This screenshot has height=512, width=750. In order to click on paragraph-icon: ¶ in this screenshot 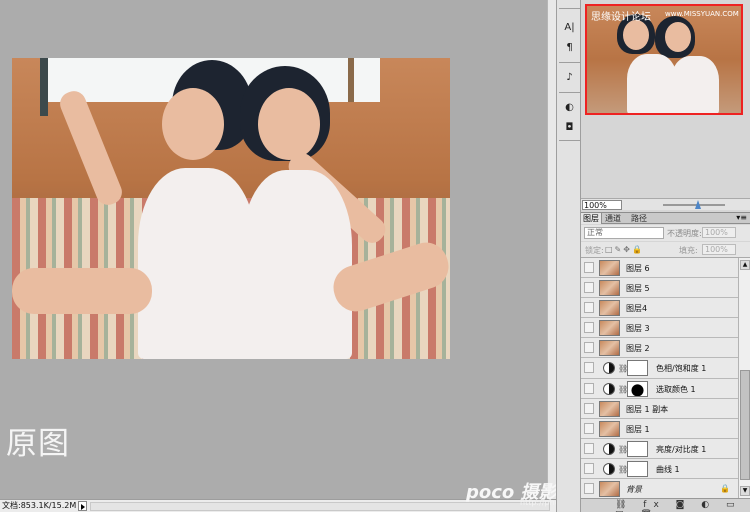, I will do `click(569, 47)`.